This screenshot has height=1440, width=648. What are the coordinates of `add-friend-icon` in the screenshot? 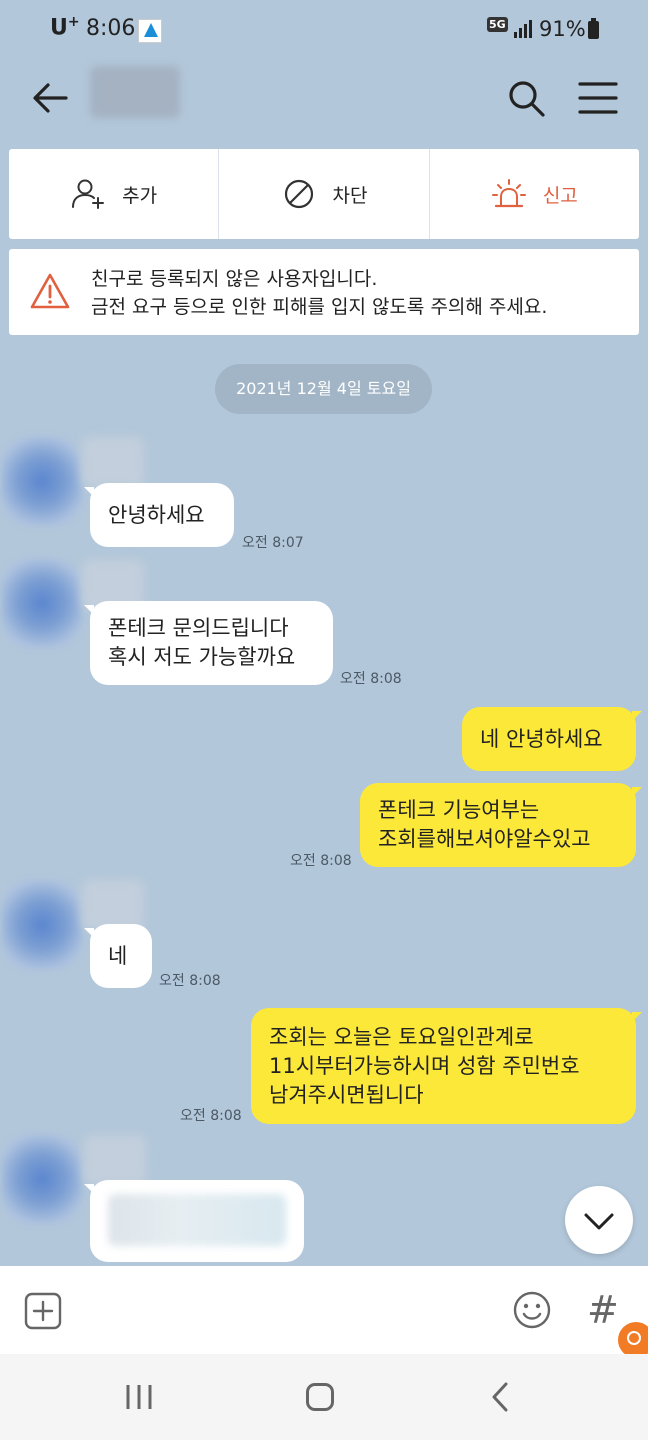 It's located at (88, 194).